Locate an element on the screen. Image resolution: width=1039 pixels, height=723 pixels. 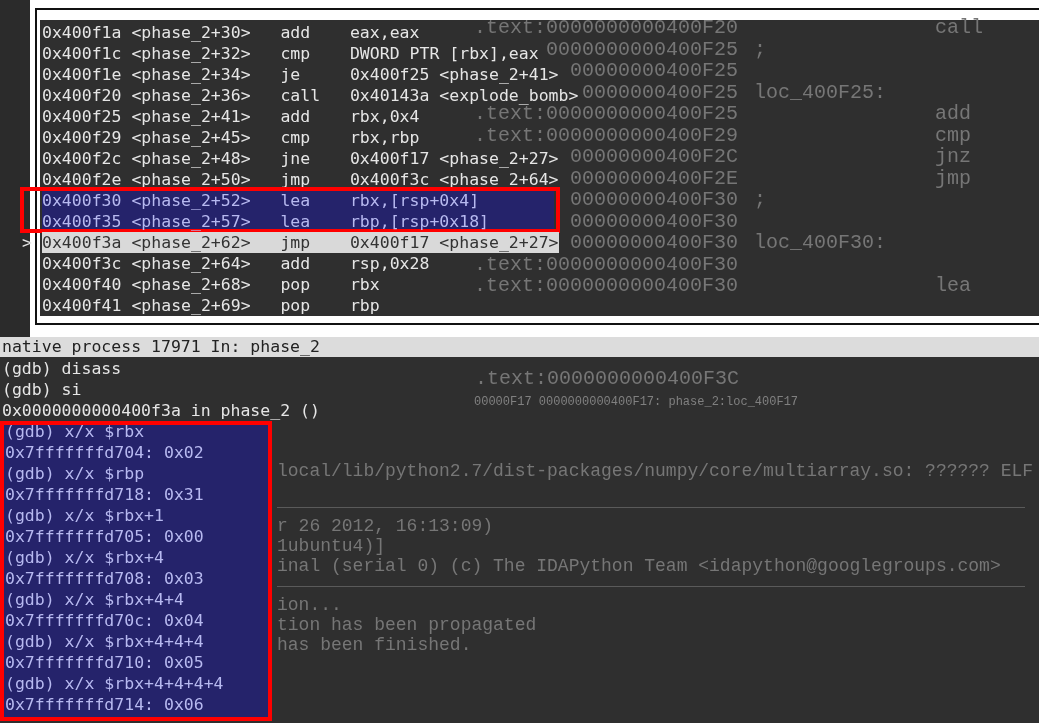
status-bar: native process 17971 In: phase_2 is located at coordinates (519, 347).